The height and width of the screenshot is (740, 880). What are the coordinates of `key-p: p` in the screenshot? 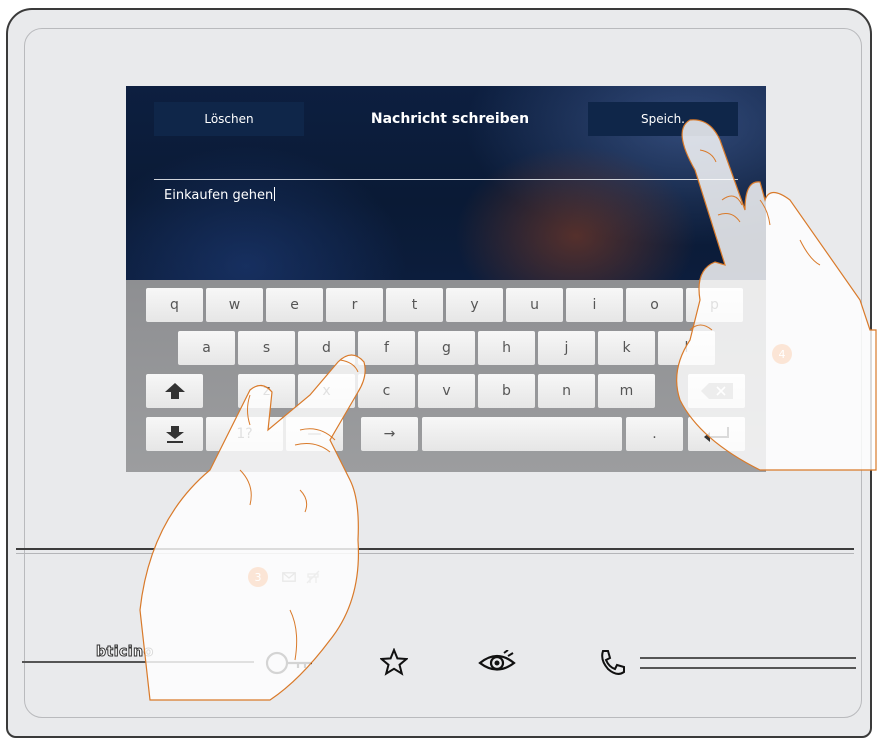 It's located at (714, 305).